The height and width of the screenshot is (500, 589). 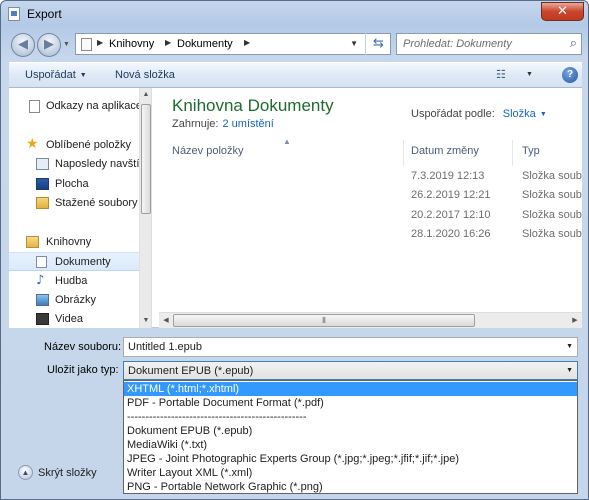 I want to click on breadcrumb-dokumenty: Dokumenty, so click(x=205, y=44).